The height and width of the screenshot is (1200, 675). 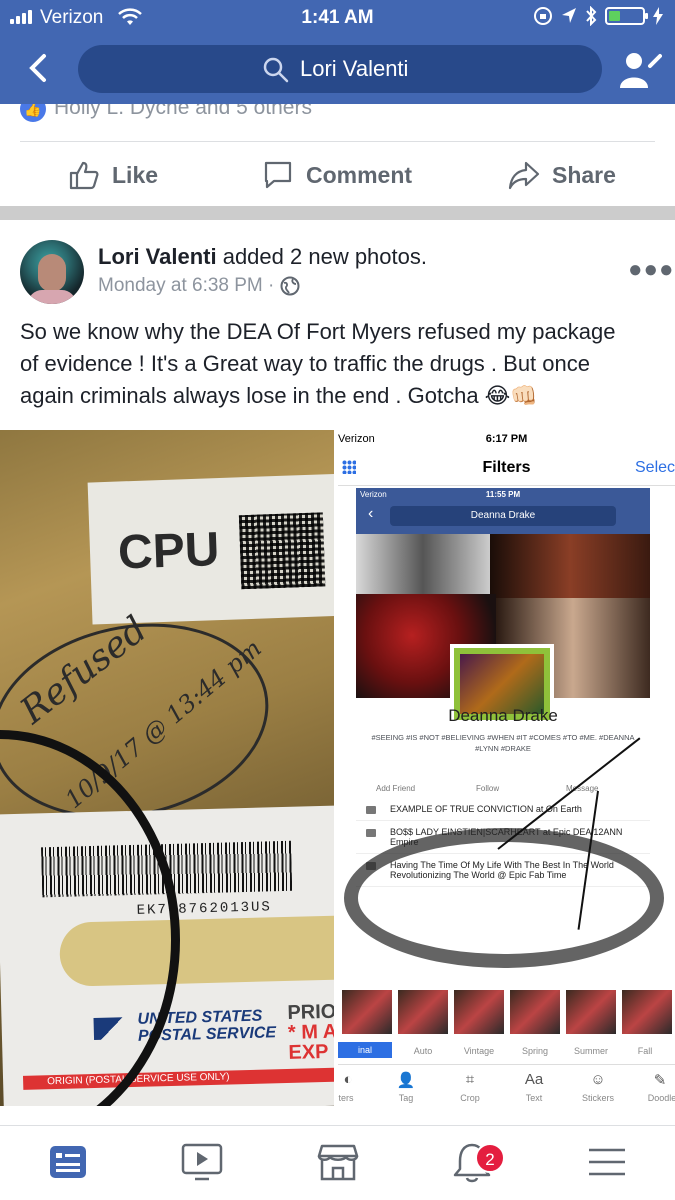 I want to click on back-button, so click(x=41, y=68).